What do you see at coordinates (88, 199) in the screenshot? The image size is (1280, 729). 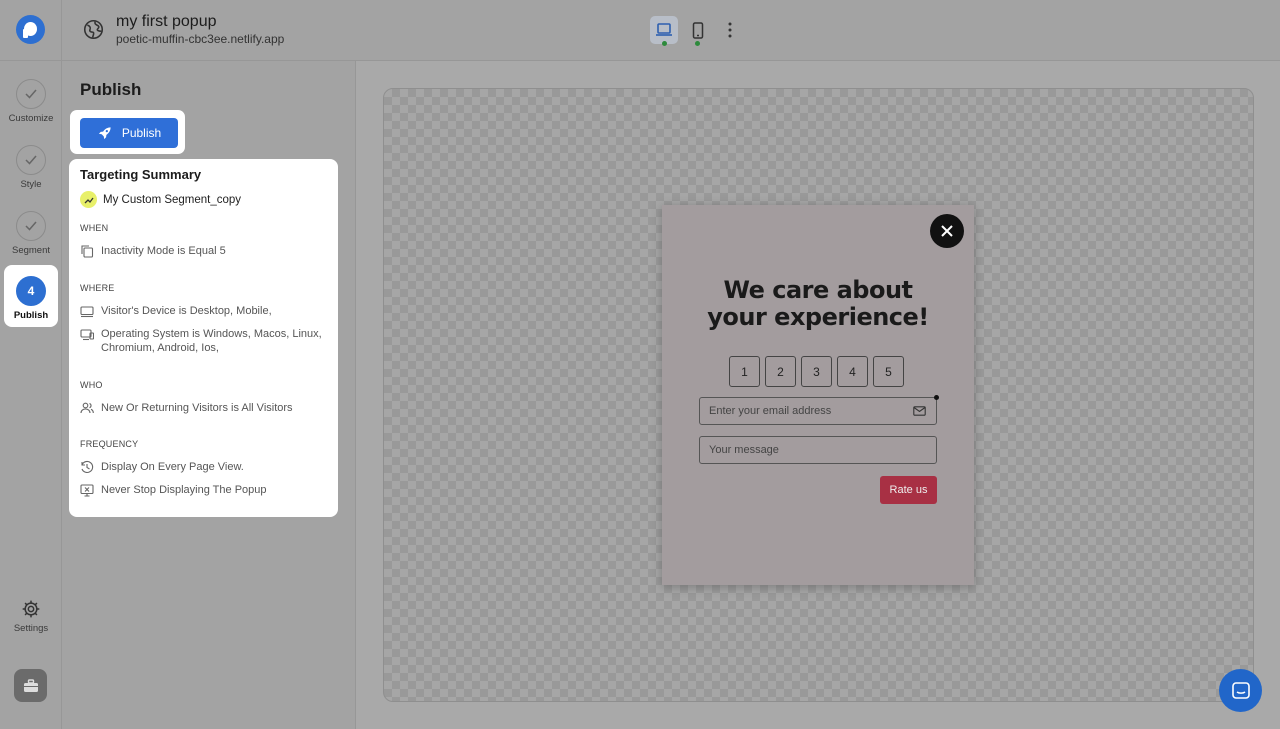 I see `trend-icon` at bounding box center [88, 199].